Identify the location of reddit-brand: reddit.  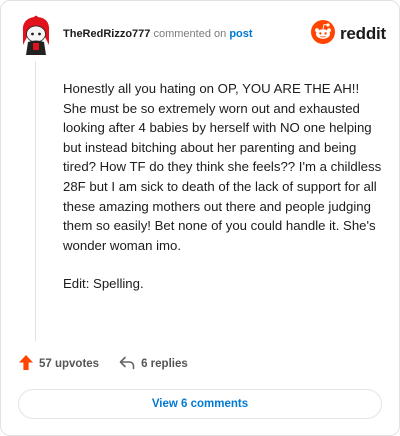
(349, 34).